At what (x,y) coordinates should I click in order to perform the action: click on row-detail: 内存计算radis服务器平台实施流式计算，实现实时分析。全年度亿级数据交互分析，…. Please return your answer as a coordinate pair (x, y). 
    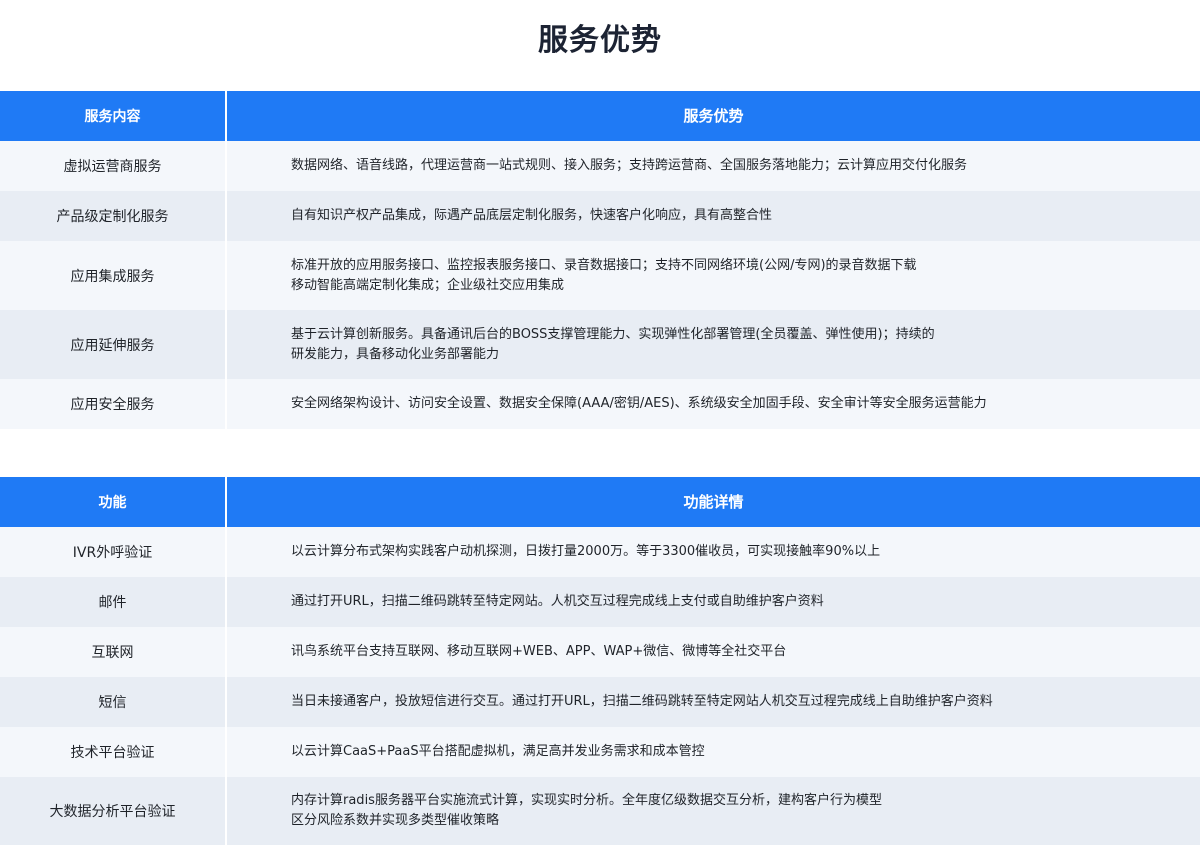
    Looking at the image, I should click on (713, 811).